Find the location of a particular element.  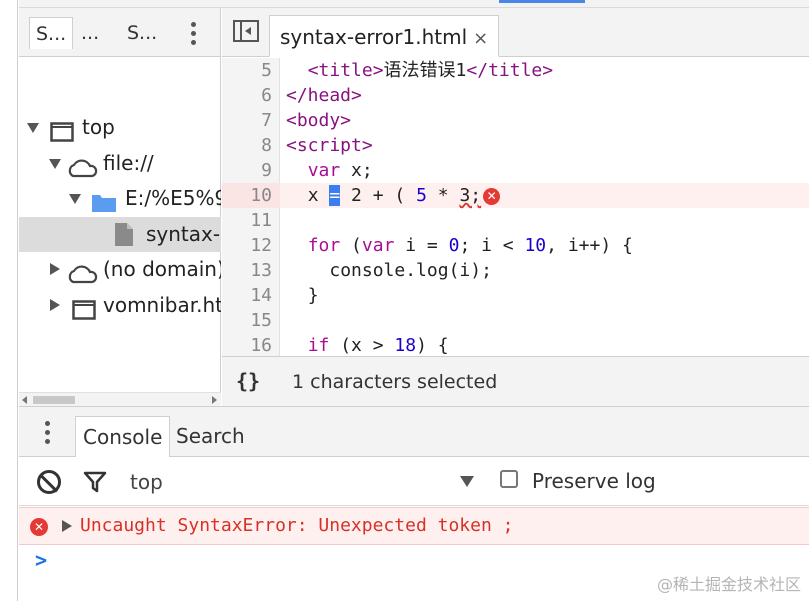

drawer-menu-icon is located at coordinates (47, 434).